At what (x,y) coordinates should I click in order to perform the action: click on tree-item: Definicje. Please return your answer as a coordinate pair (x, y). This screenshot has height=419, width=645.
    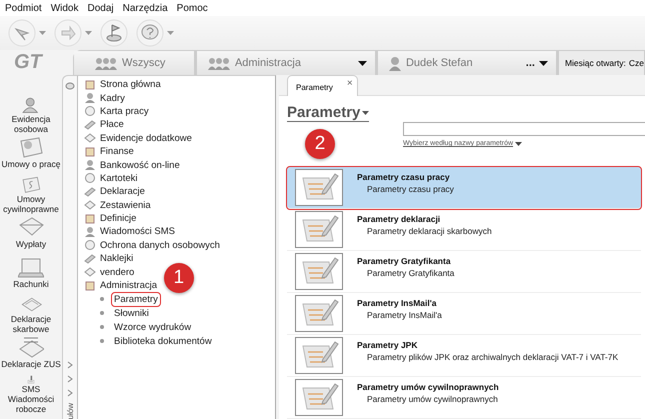
    Looking at the image, I should click on (107, 219).